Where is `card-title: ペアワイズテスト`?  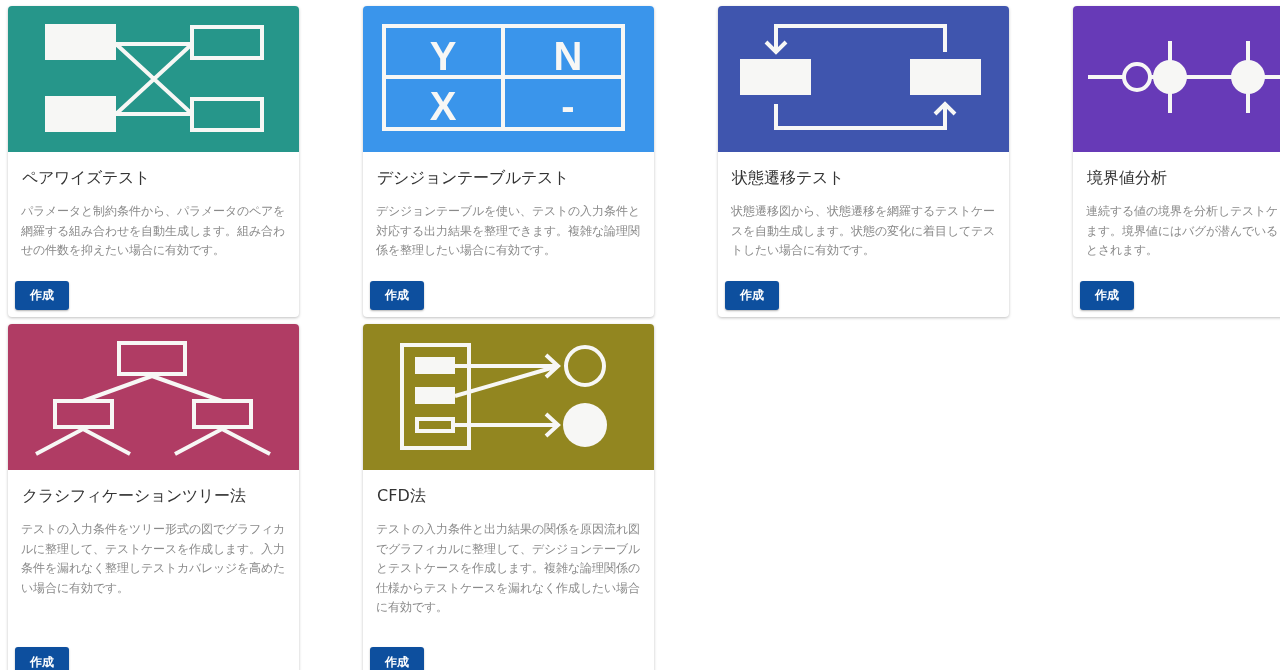
card-title: ペアワイズテスト is located at coordinates (86, 178).